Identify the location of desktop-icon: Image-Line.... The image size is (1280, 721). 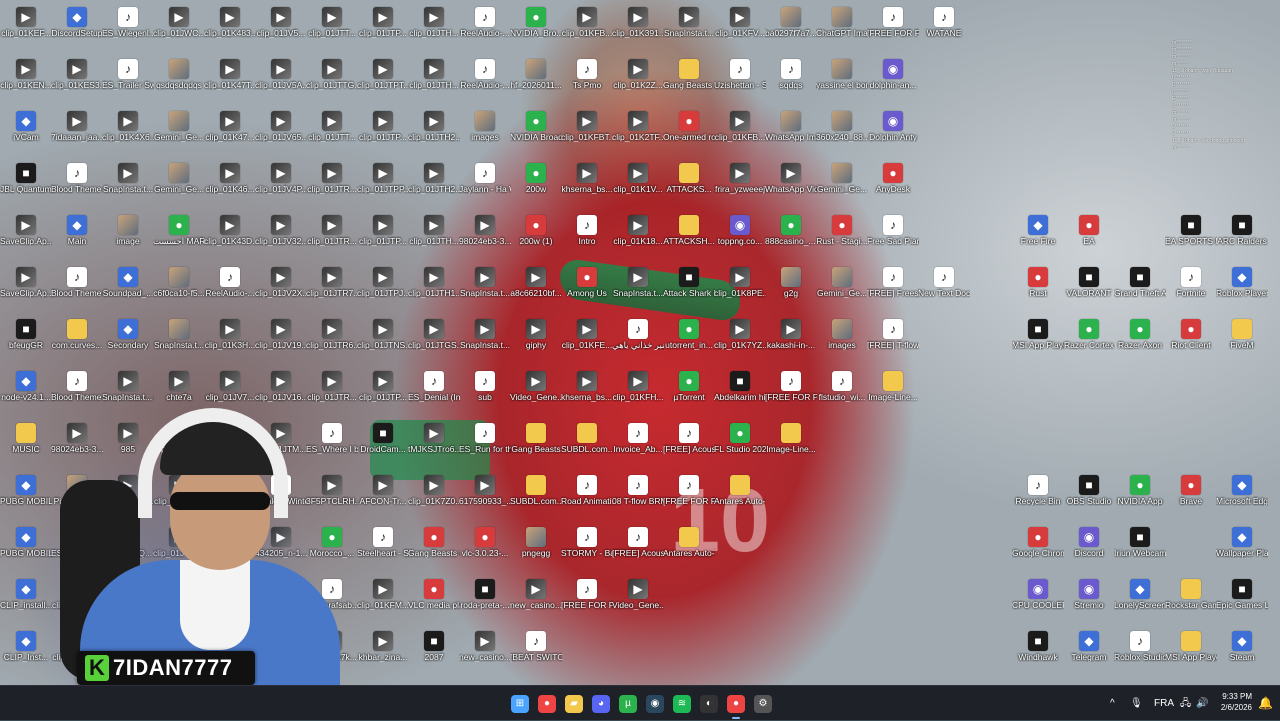
(791, 446).